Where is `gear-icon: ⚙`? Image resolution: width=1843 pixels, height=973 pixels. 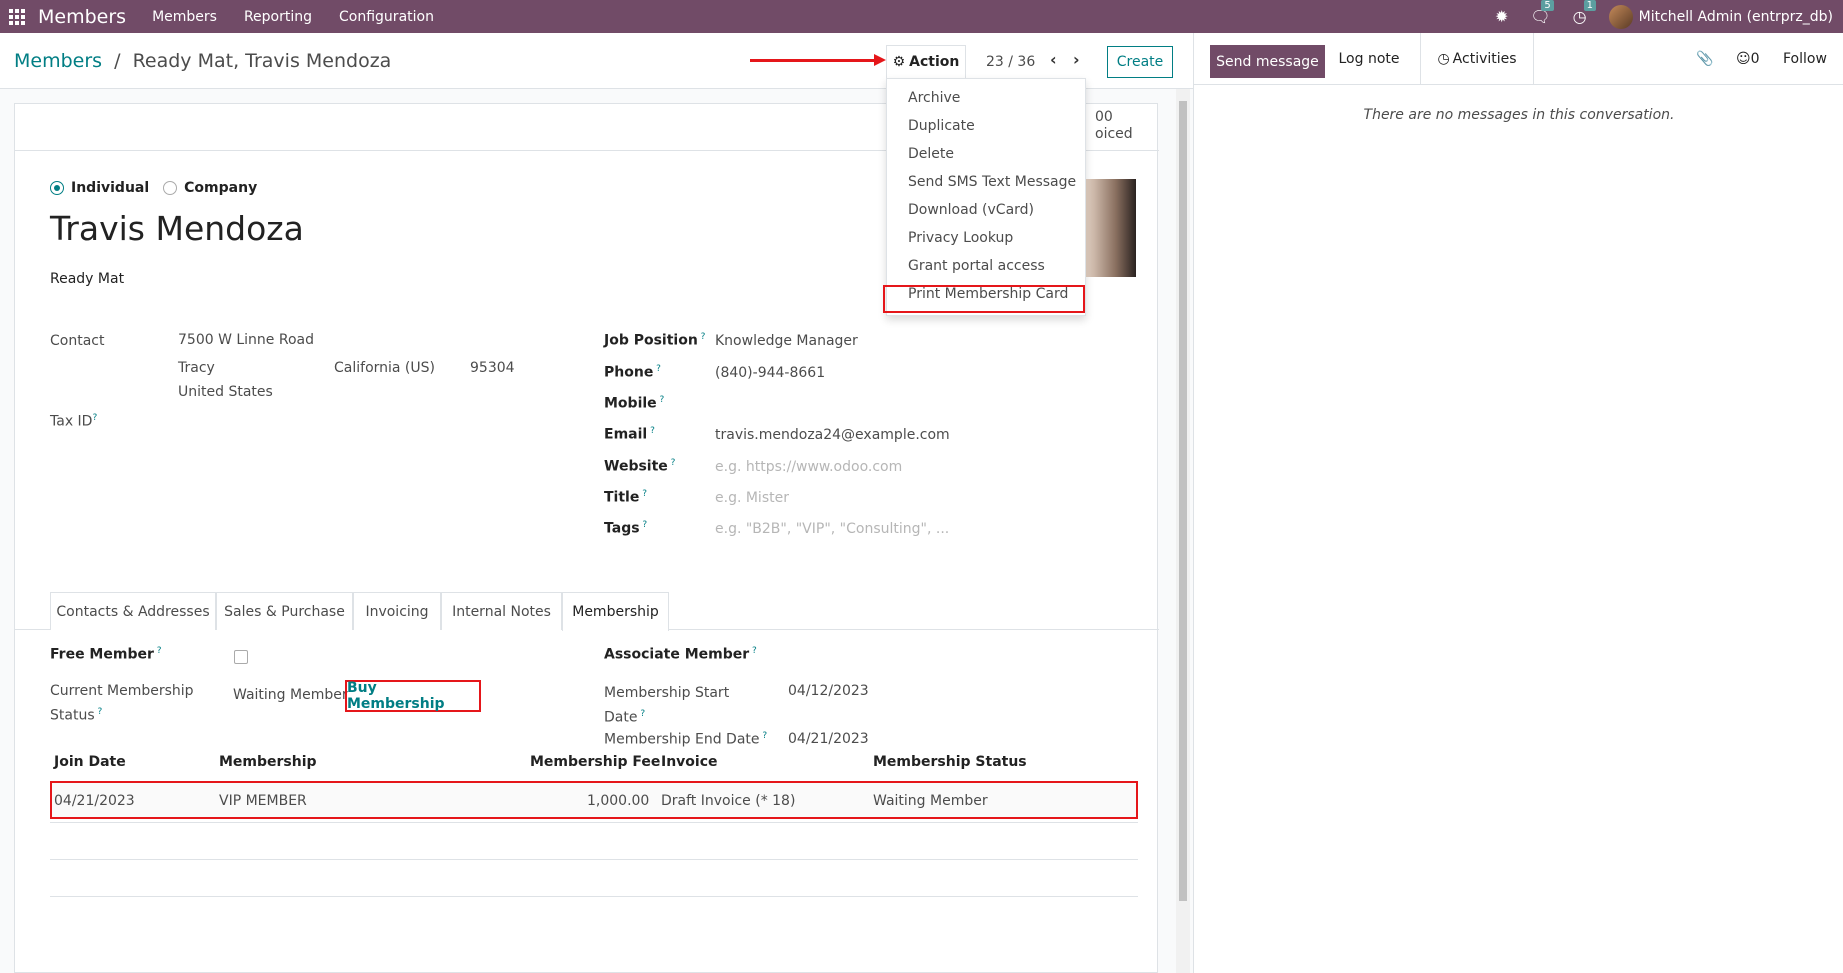
gear-icon: ⚙ is located at coordinates (899, 62).